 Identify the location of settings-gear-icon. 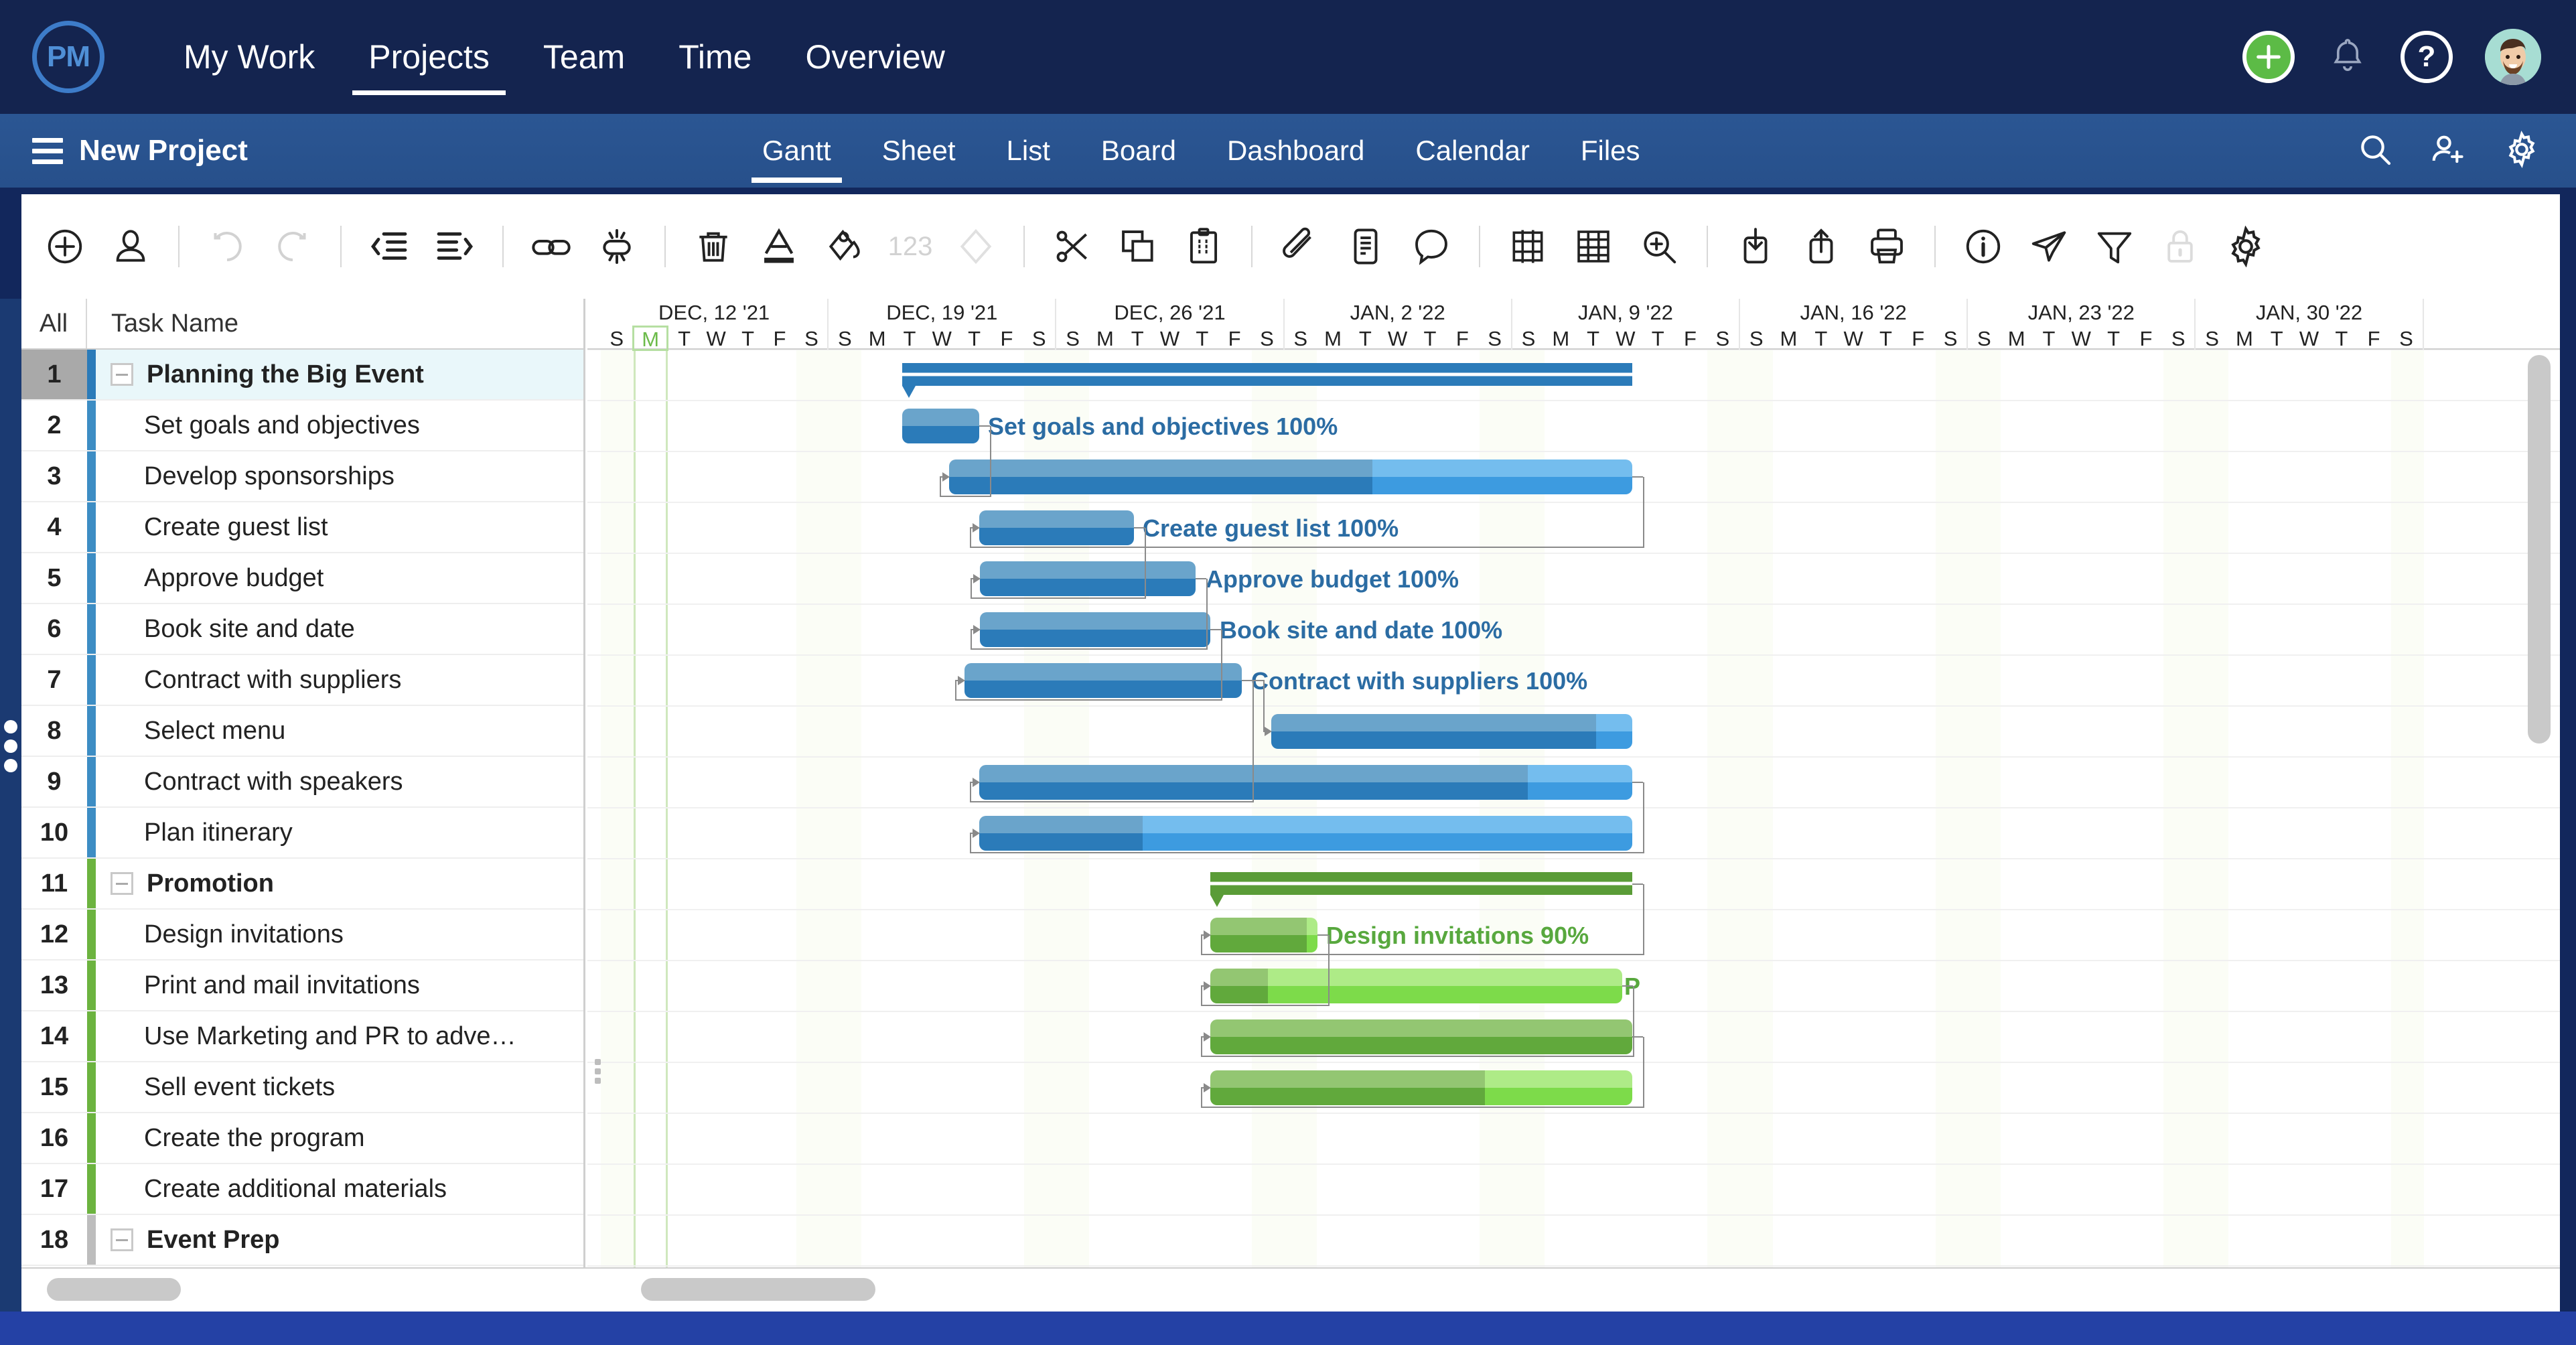
(2245, 246).